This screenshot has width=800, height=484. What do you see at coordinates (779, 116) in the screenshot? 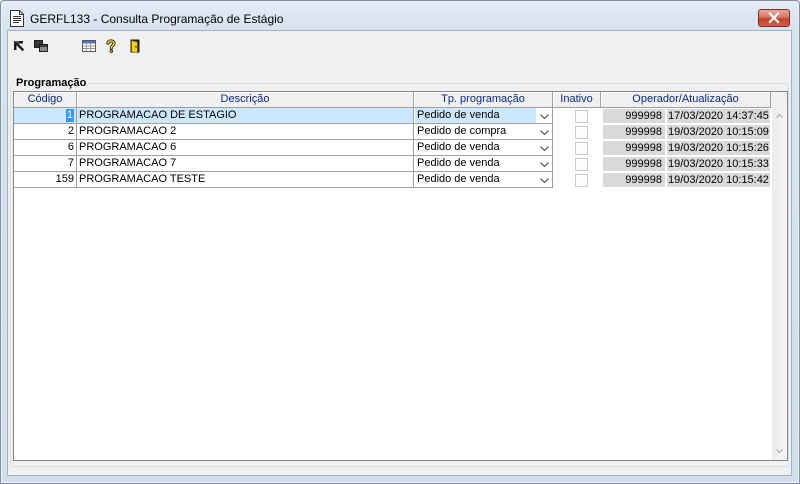
I see `chevron-up-icon` at bounding box center [779, 116].